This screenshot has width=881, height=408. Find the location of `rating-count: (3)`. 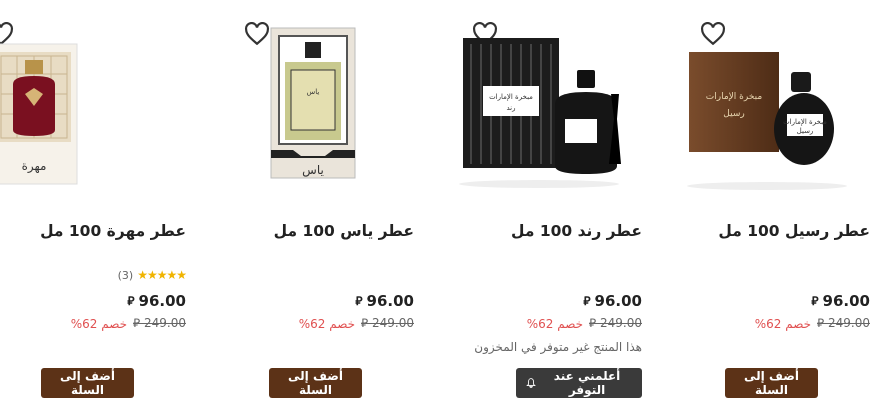

rating-count: (3) is located at coordinates (125, 275).